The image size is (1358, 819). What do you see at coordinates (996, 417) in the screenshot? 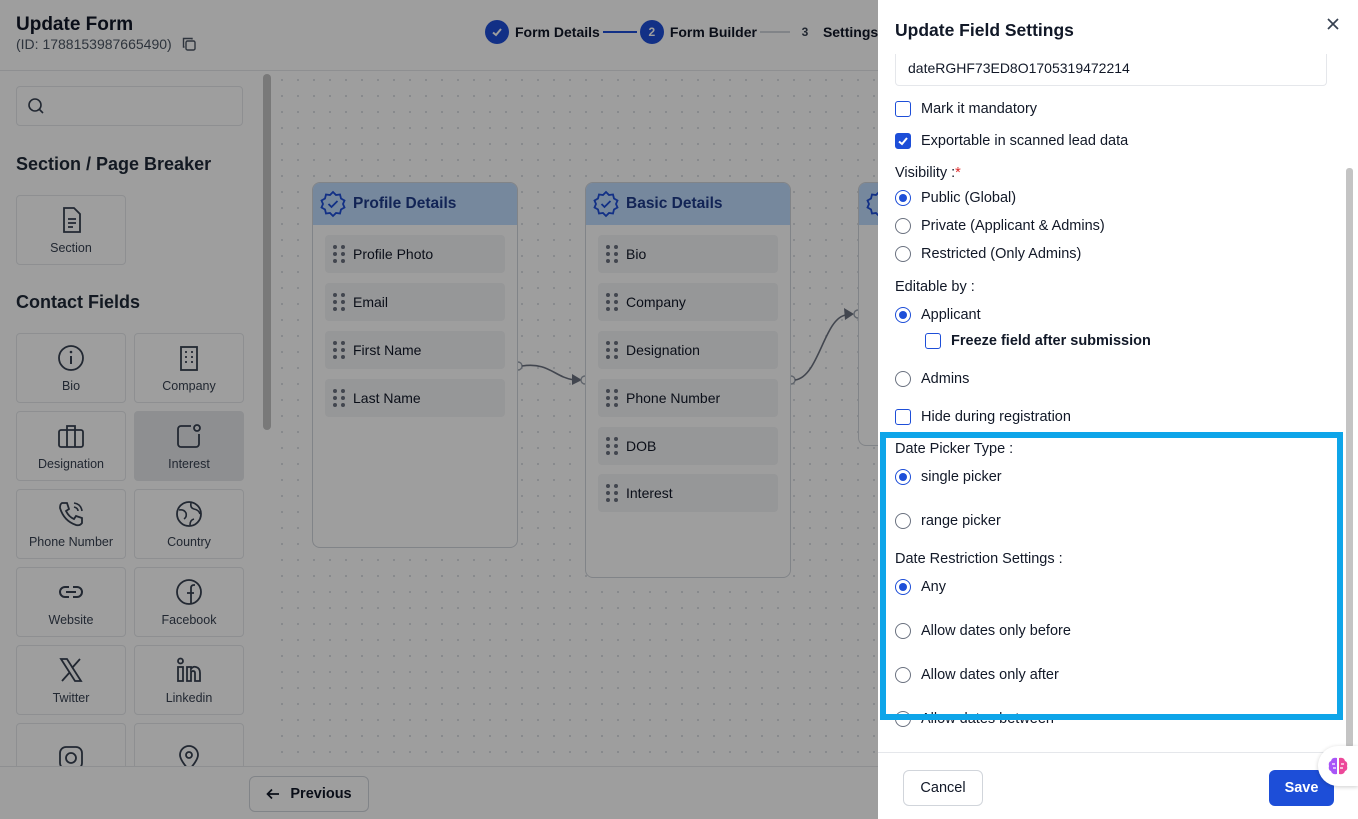
I see `option-label: Hide during registration` at bounding box center [996, 417].